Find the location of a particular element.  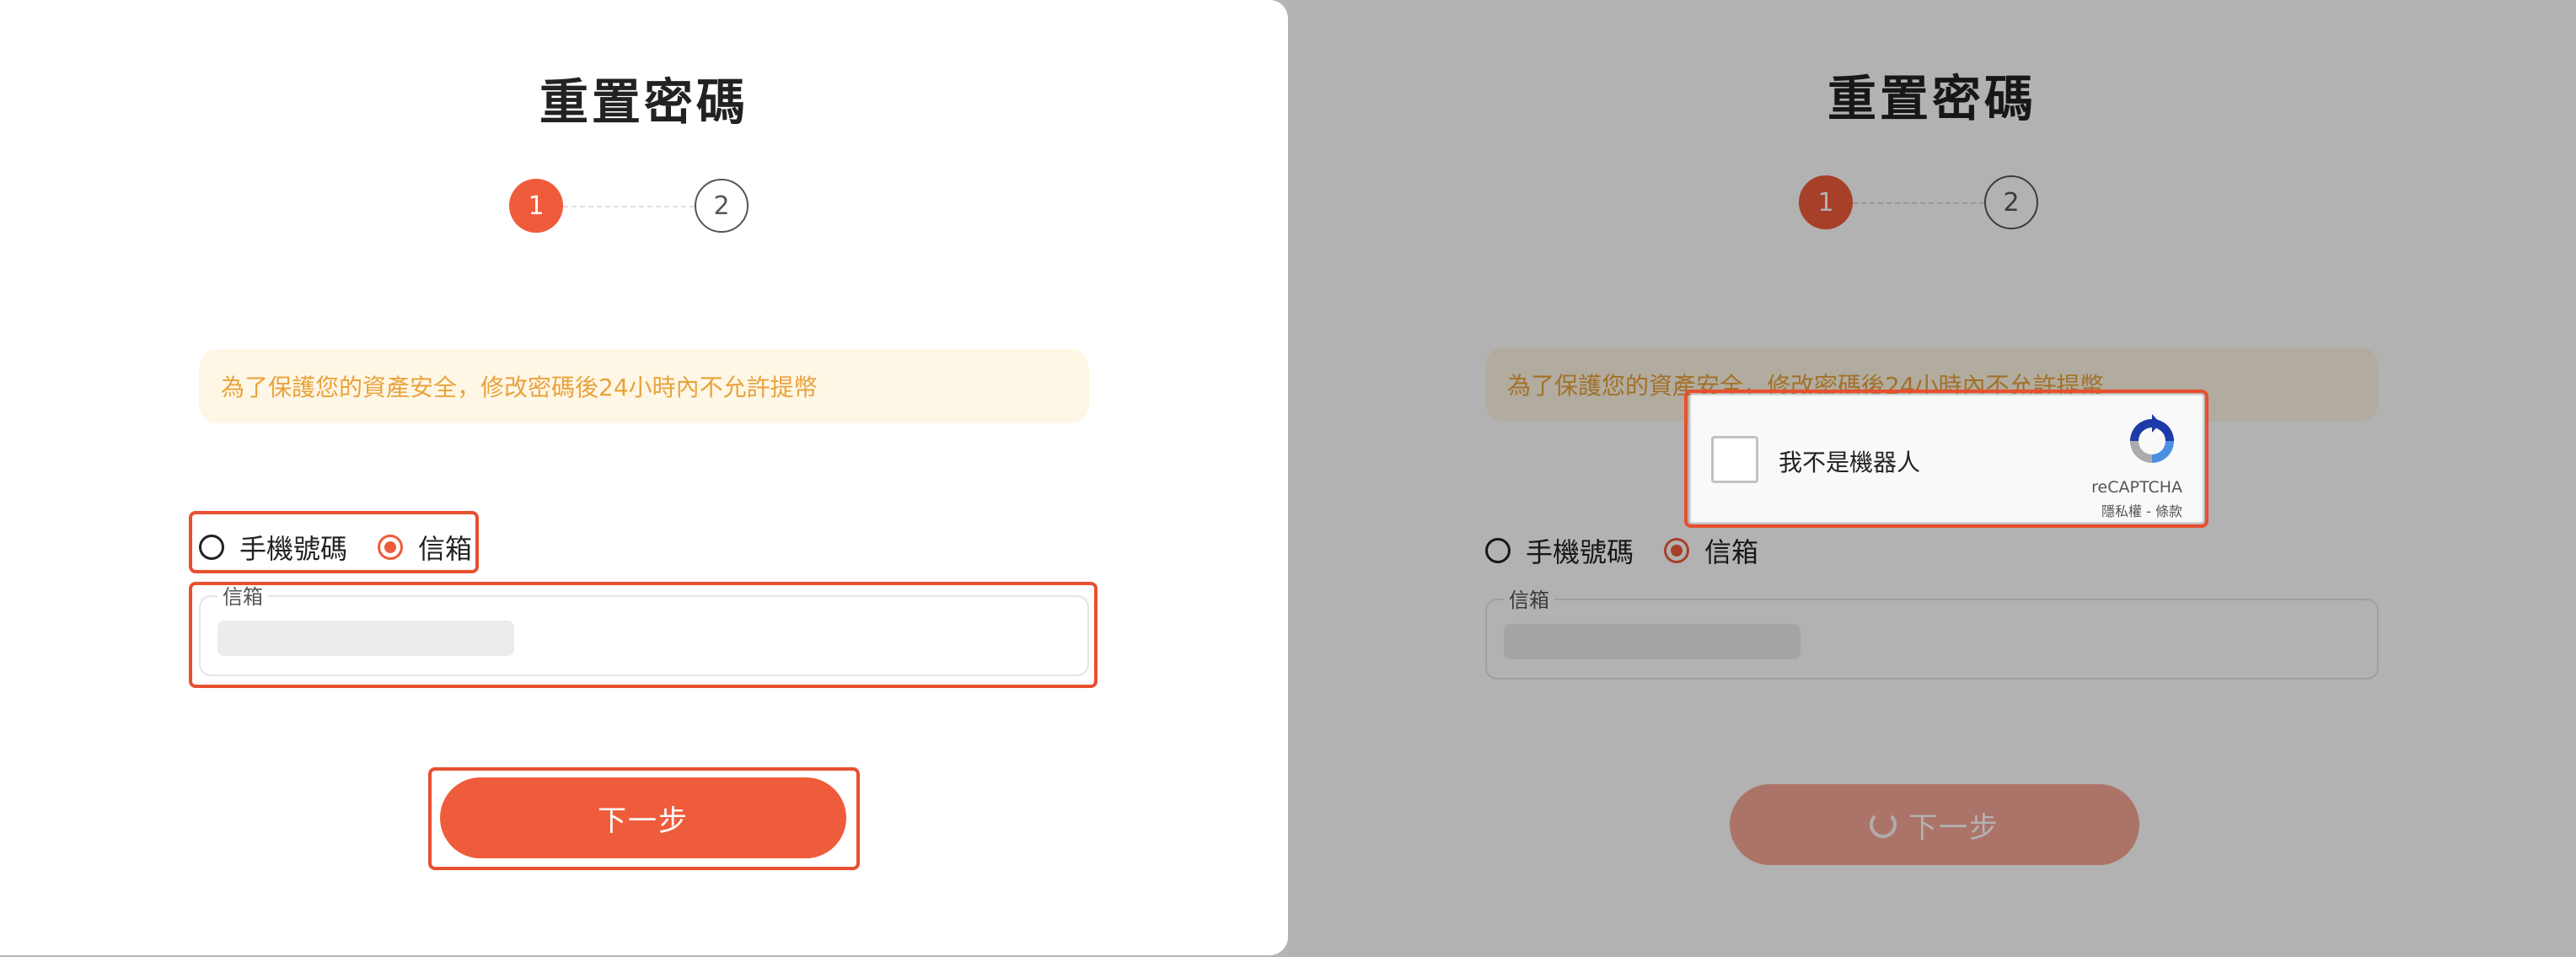

recaptcha-links: 隱私權 - 條款 is located at coordinates (2141, 510).